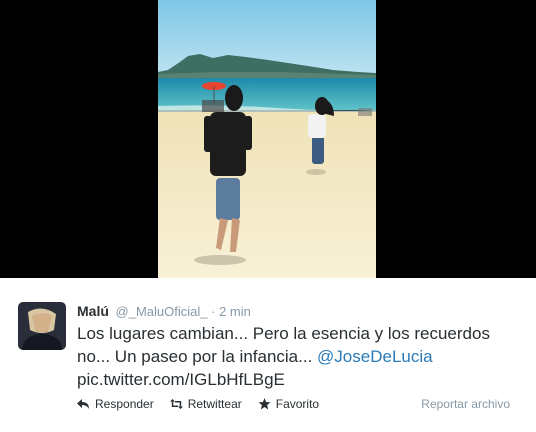 The image size is (536, 432). What do you see at coordinates (375, 356) in the screenshot?
I see `mention-link: @JoseDeLucia` at bounding box center [375, 356].